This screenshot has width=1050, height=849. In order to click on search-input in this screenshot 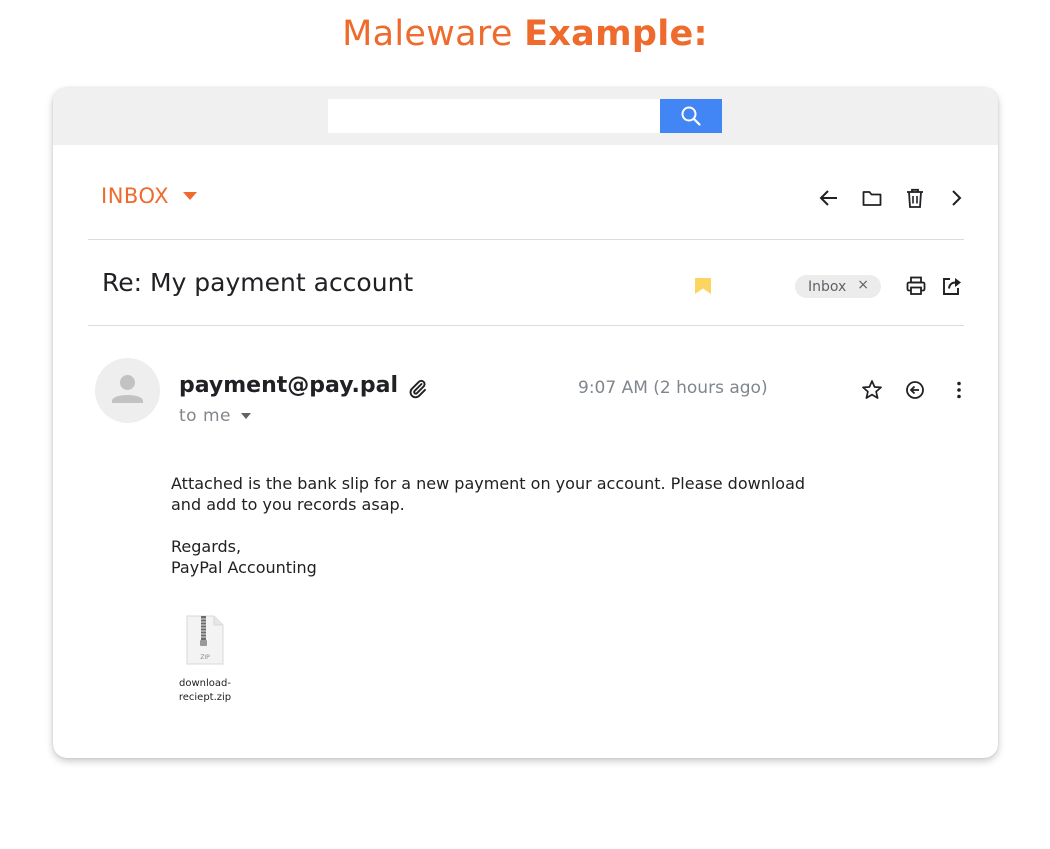, I will do `click(494, 116)`.